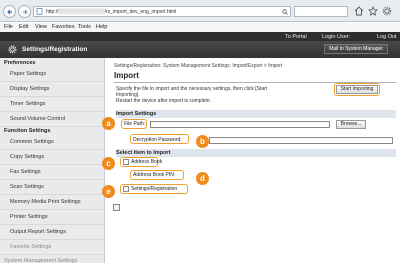 The width and height of the screenshot is (400, 269). I want to click on sidebar-item-paper-settings: Paper Settings, so click(52, 74).